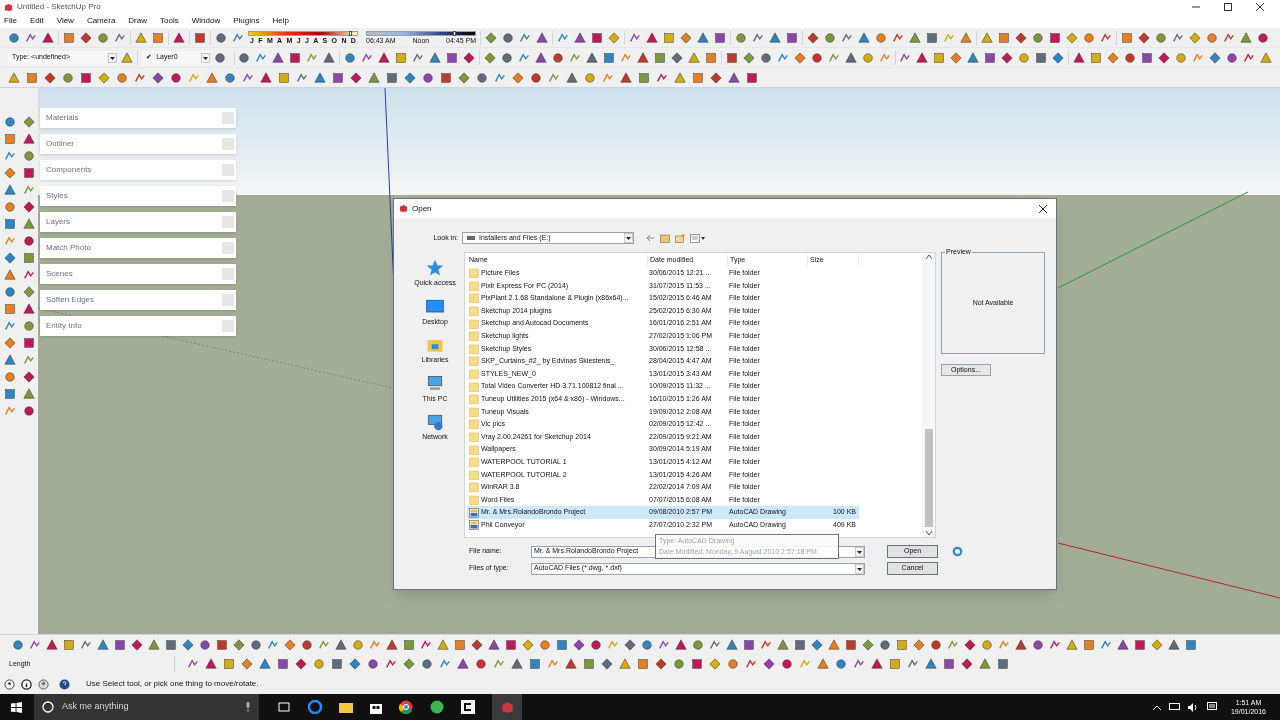 The height and width of the screenshot is (720, 1280). What do you see at coordinates (138, 222) in the screenshot?
I see `tray-header: Layers` at bounding box center [138, 222].